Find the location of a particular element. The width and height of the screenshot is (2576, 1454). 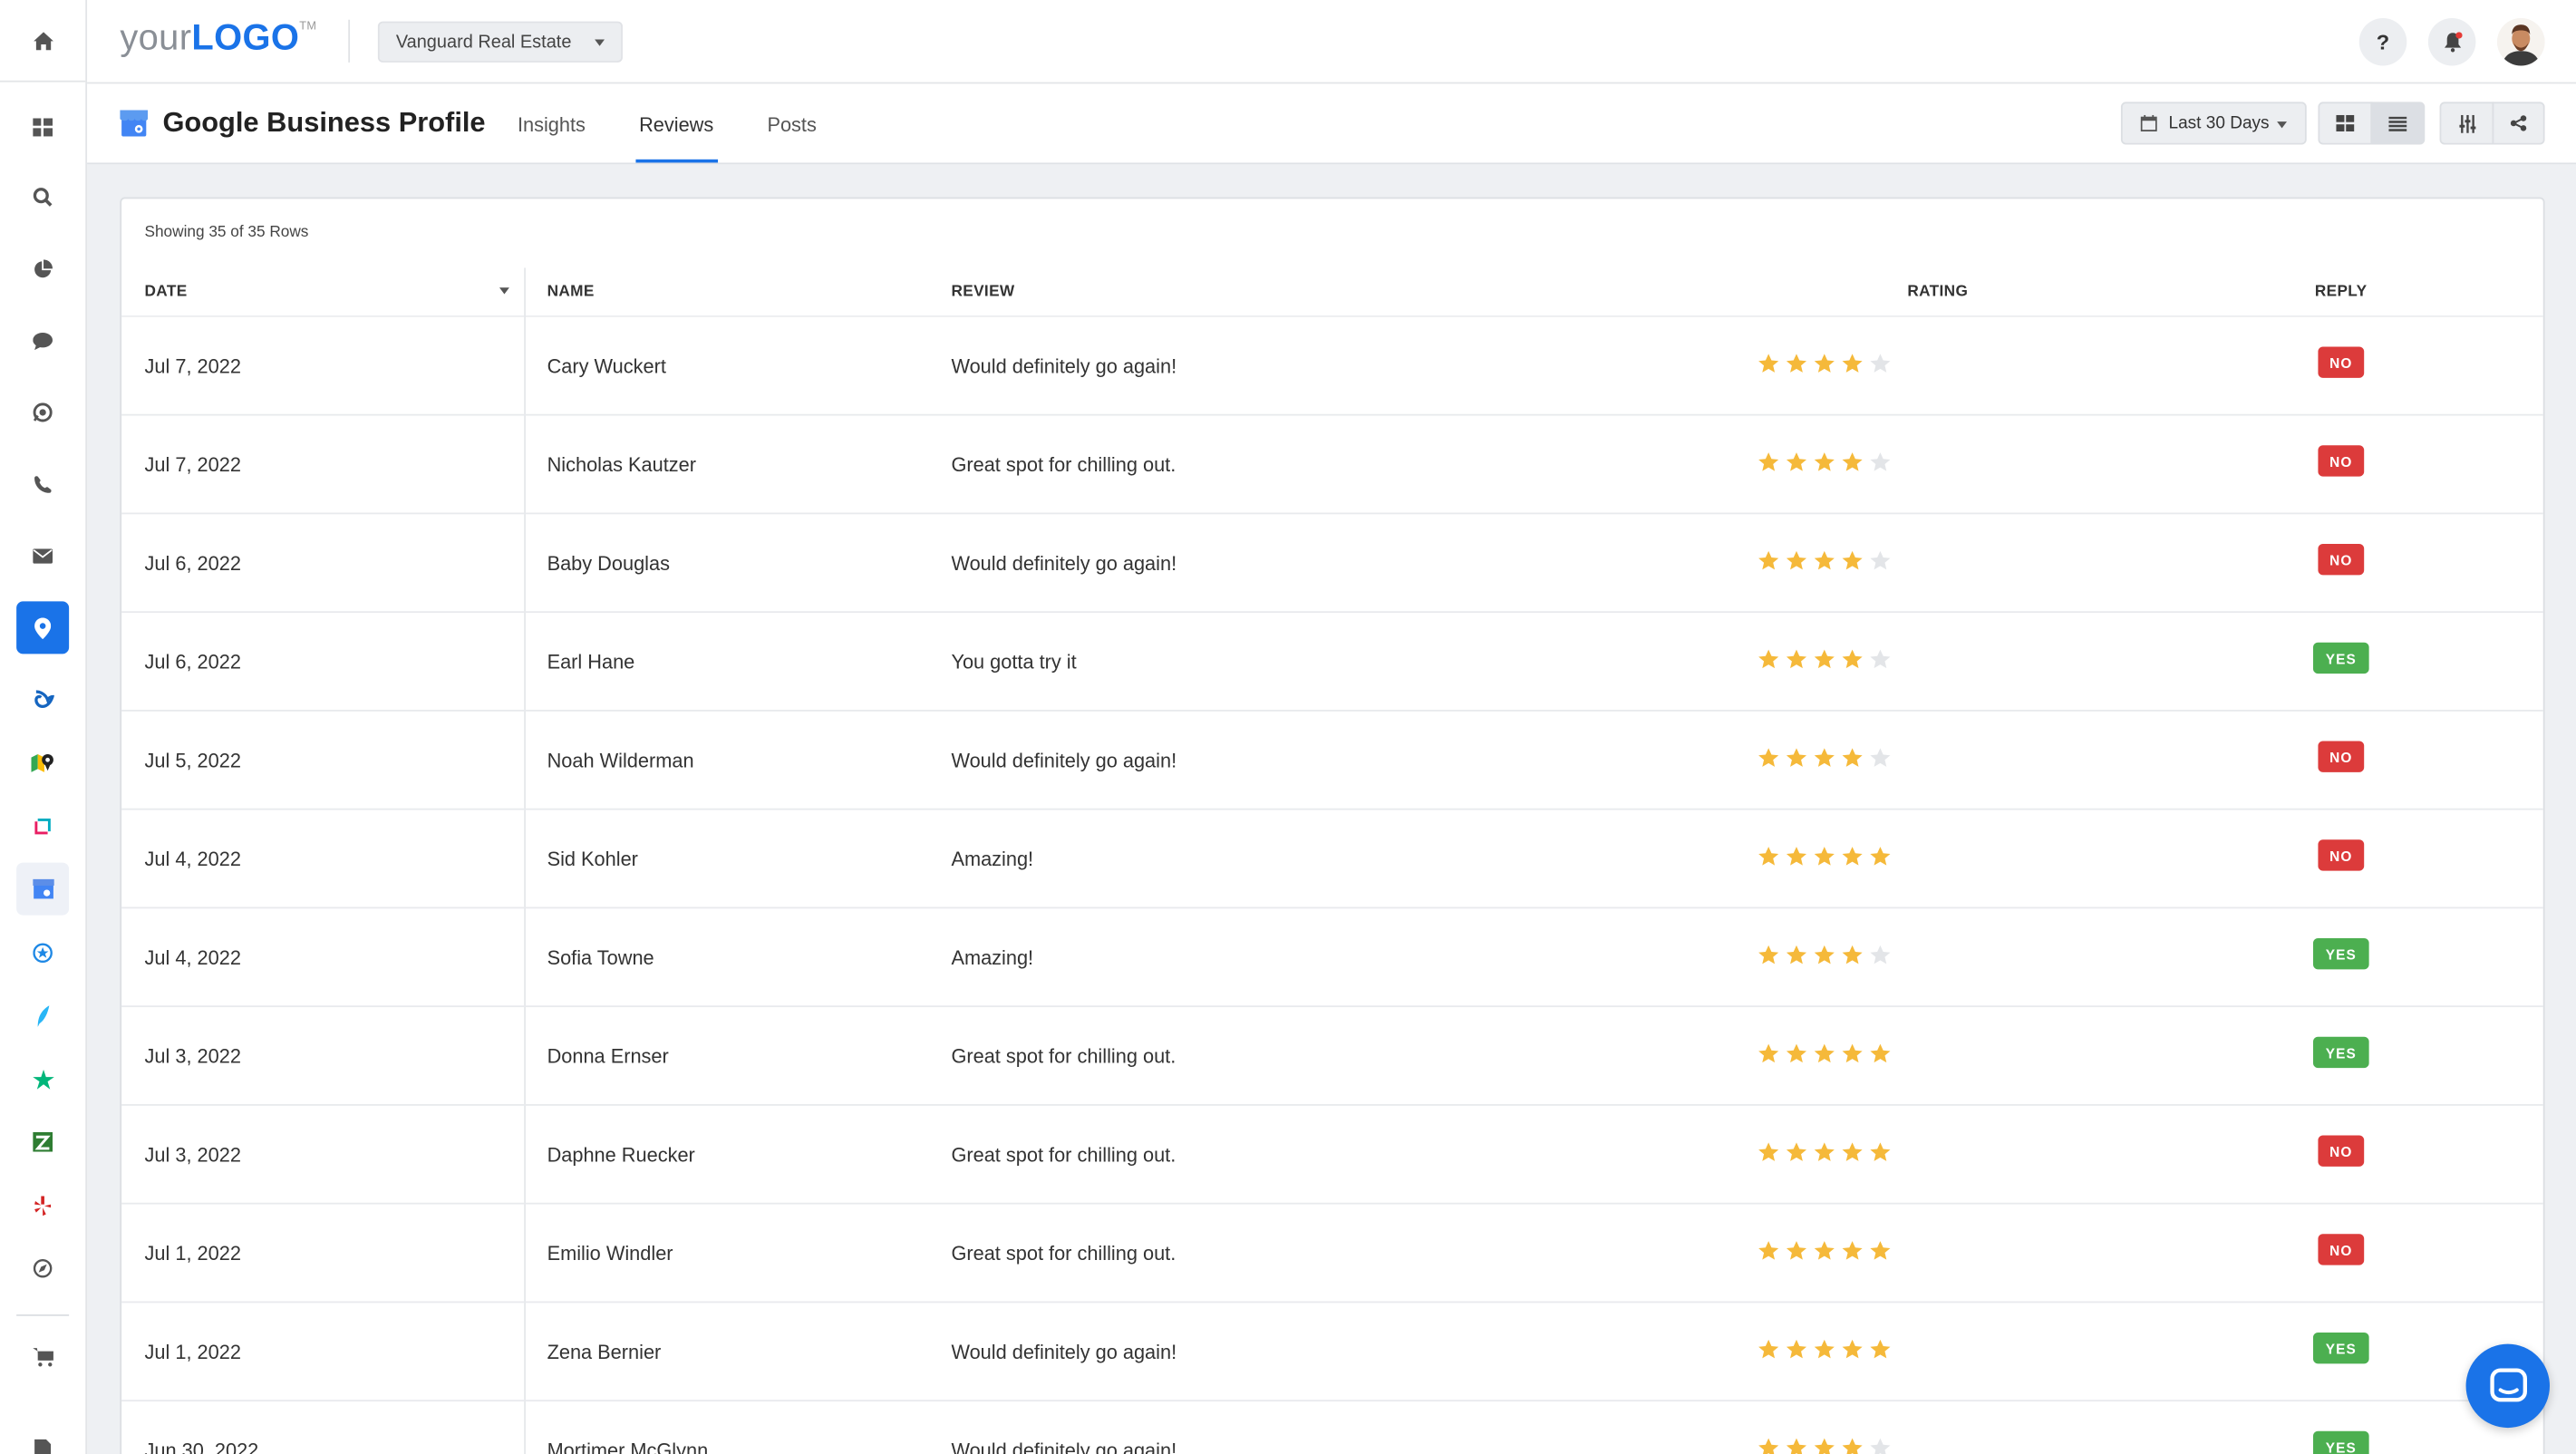

review-text: Amazing! is located at coordinates (992, 958).